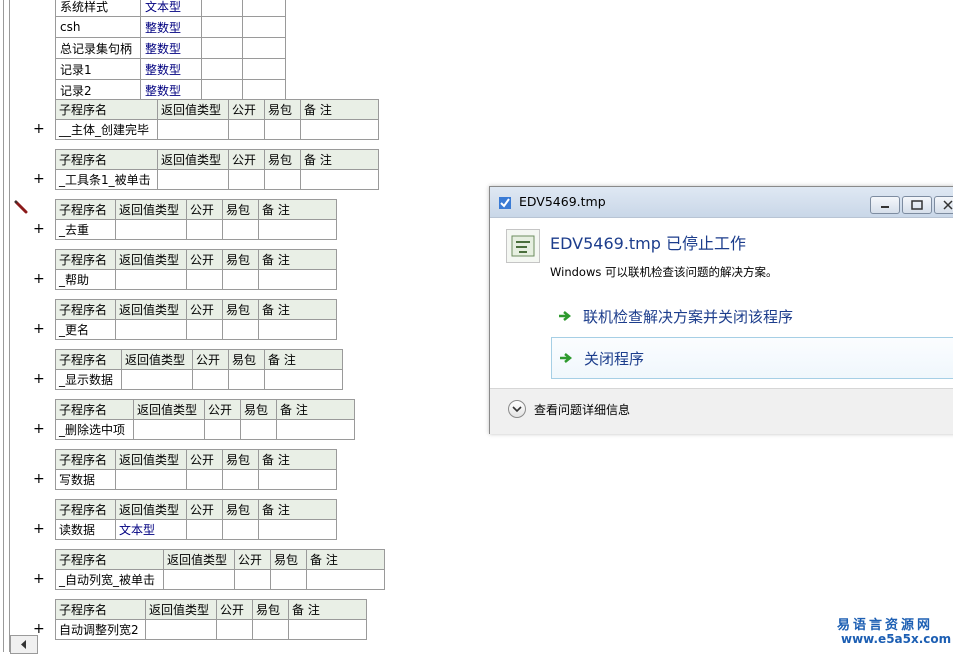  I want to click on maximize-button, so click(917, 205).